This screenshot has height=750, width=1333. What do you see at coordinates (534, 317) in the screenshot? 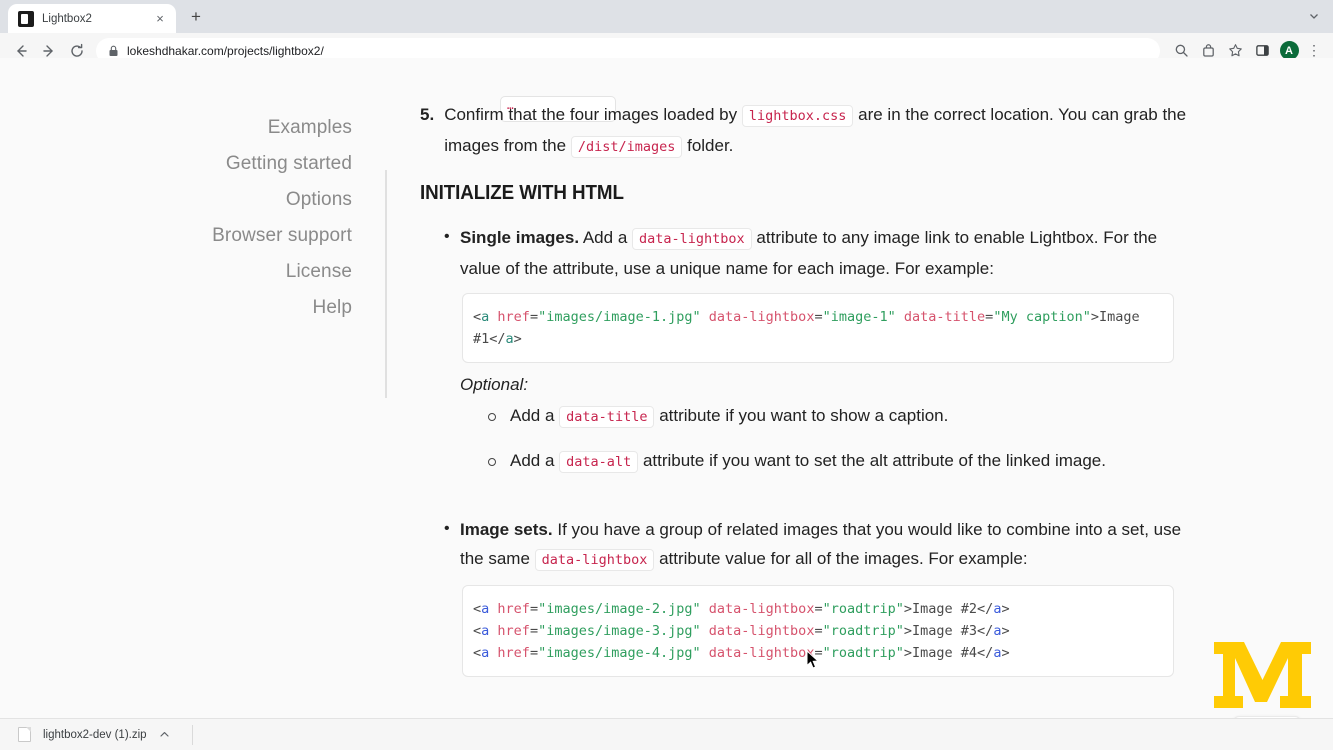
I see `code-equals-1: =` at bounding box center [534, 317].